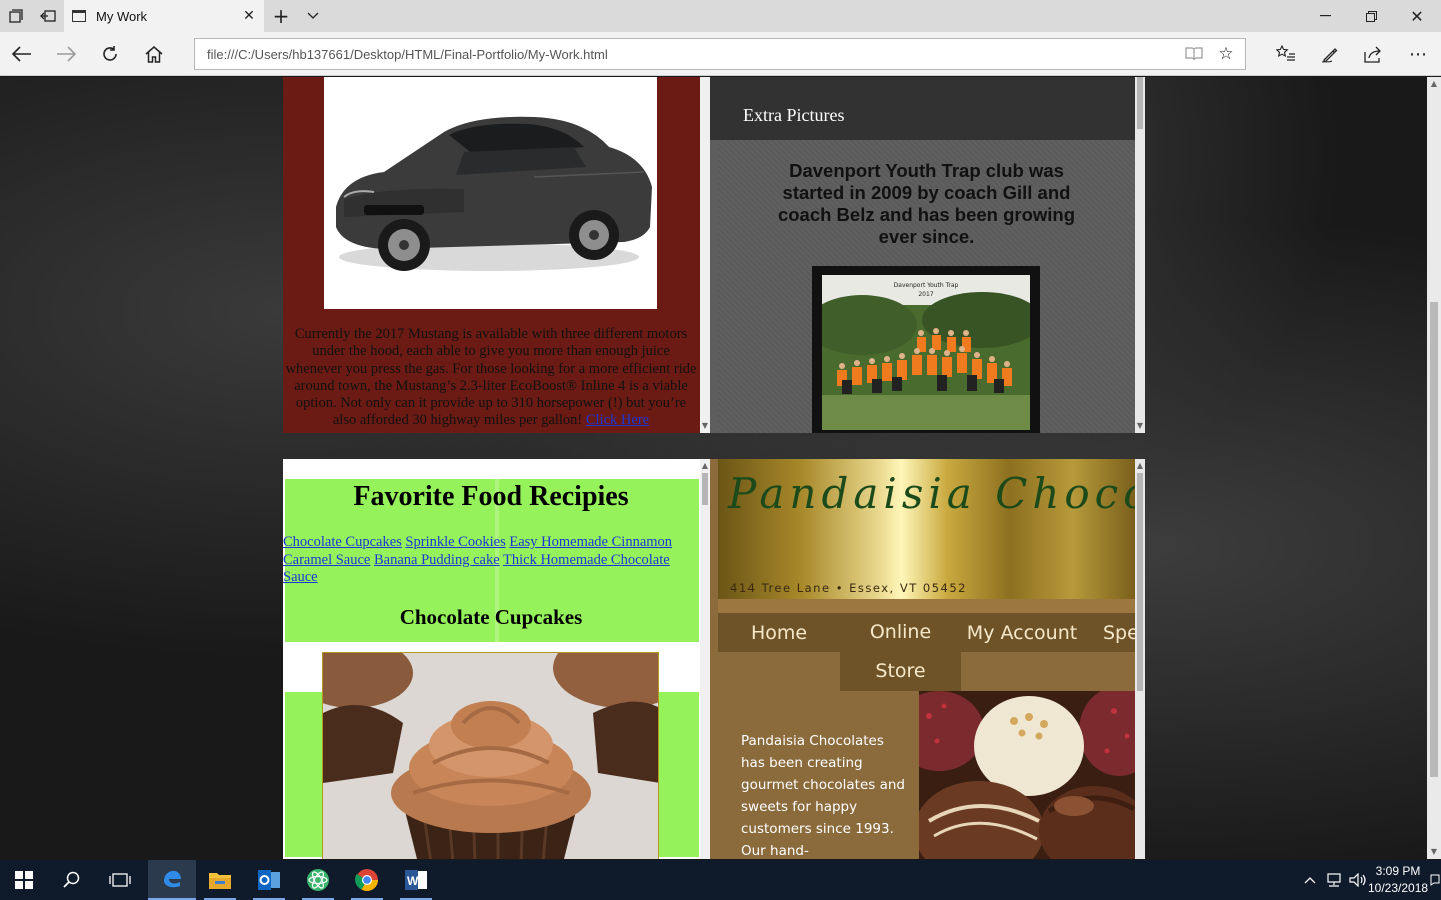 The height and width of the screenshot is (900, 1441). Describe the element at coordinates (48, 16) in the screenshot. I see `set-tabs-aside-icon` at that location.